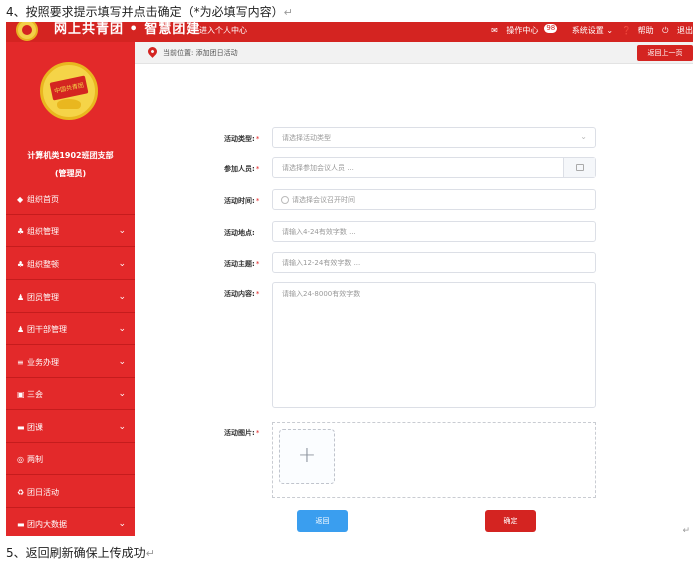  Describe the element at coordinates (149, 12) in the screenshot. I see `instruction-step-4: 4、按照要求提示填写并点击确定（*为必填写内容）↵` at that location.